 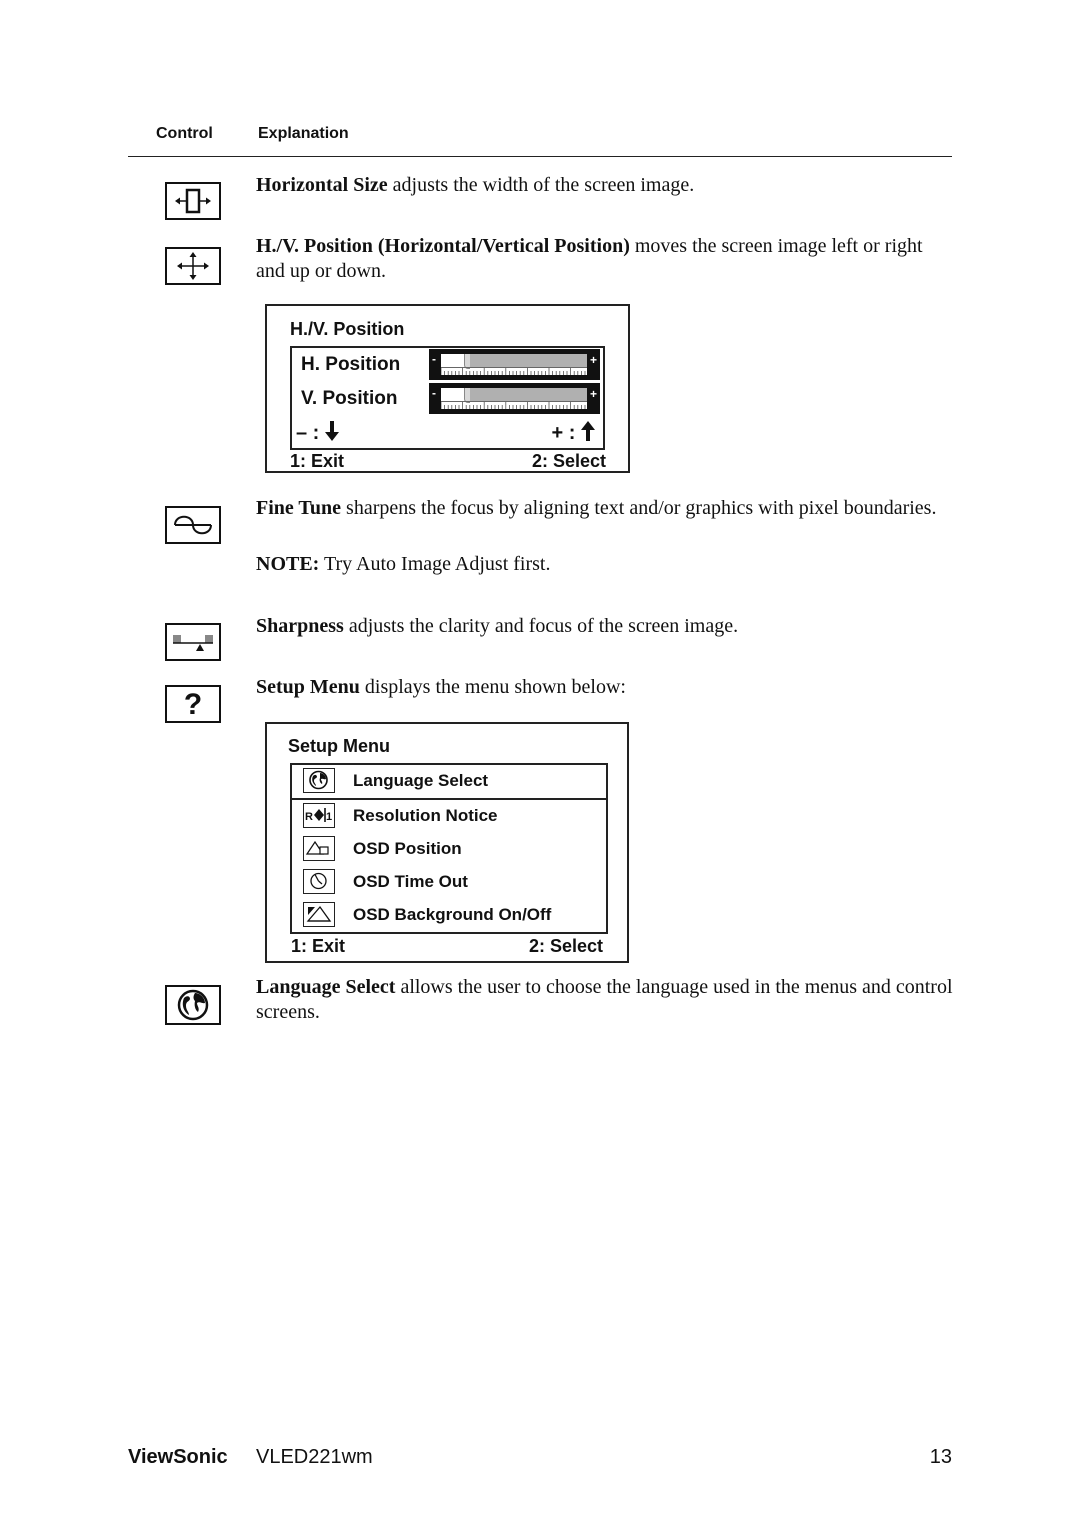 I want to click on menu-item-label: OSD Time Out, so click(x=410, y=881).